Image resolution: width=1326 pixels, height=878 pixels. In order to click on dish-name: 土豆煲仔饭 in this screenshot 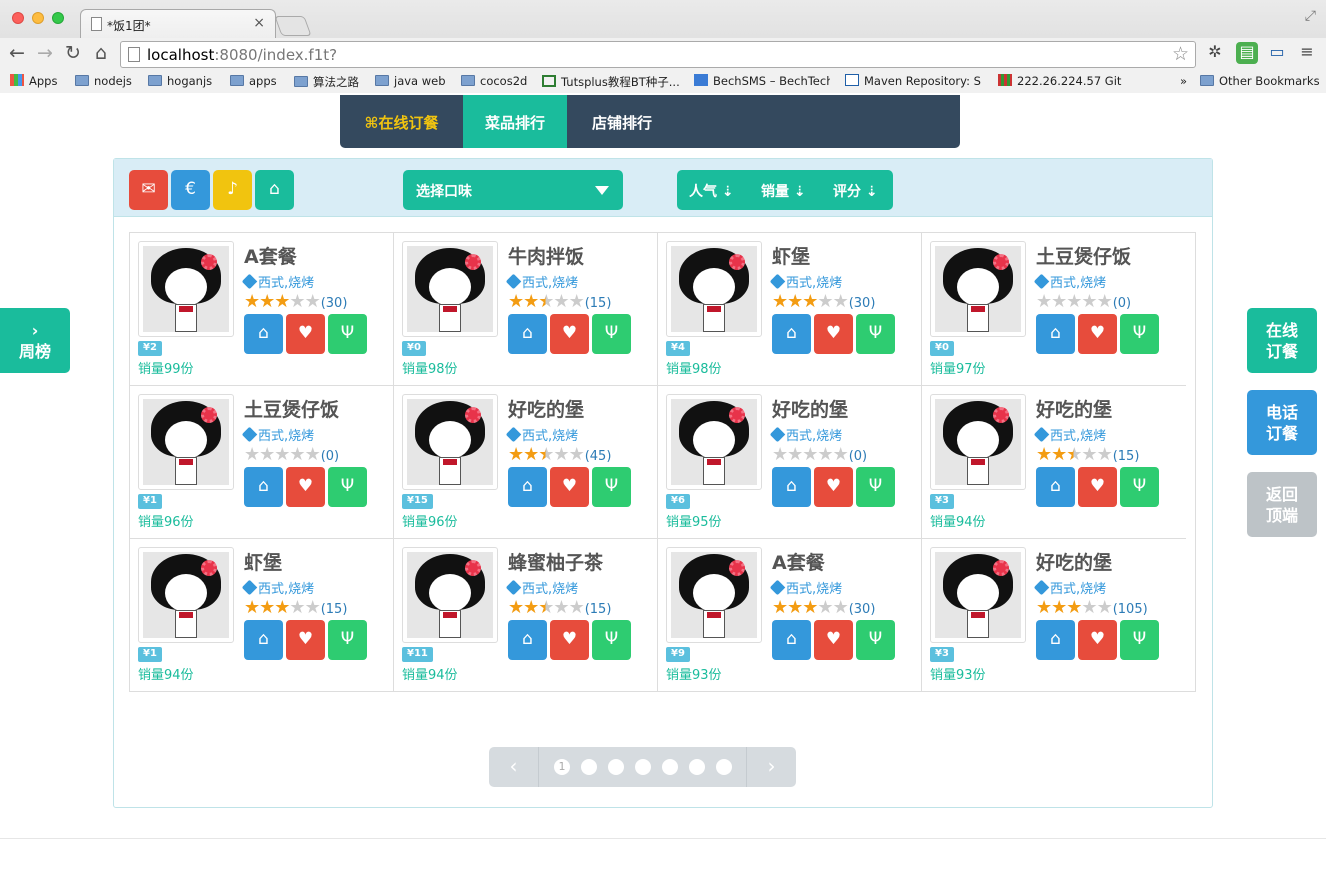, I will do `click(1083, 255)`.